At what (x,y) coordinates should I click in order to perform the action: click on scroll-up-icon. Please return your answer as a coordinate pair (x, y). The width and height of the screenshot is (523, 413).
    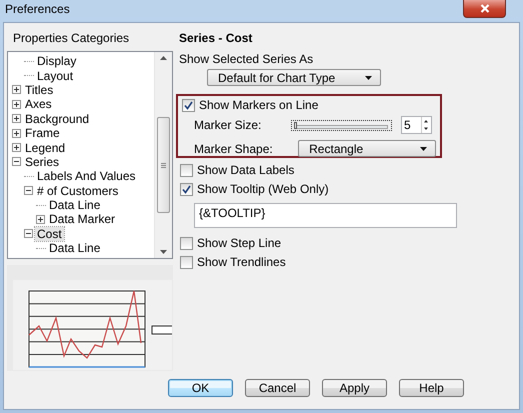
    Looking at the image, I should click on (163, 58).